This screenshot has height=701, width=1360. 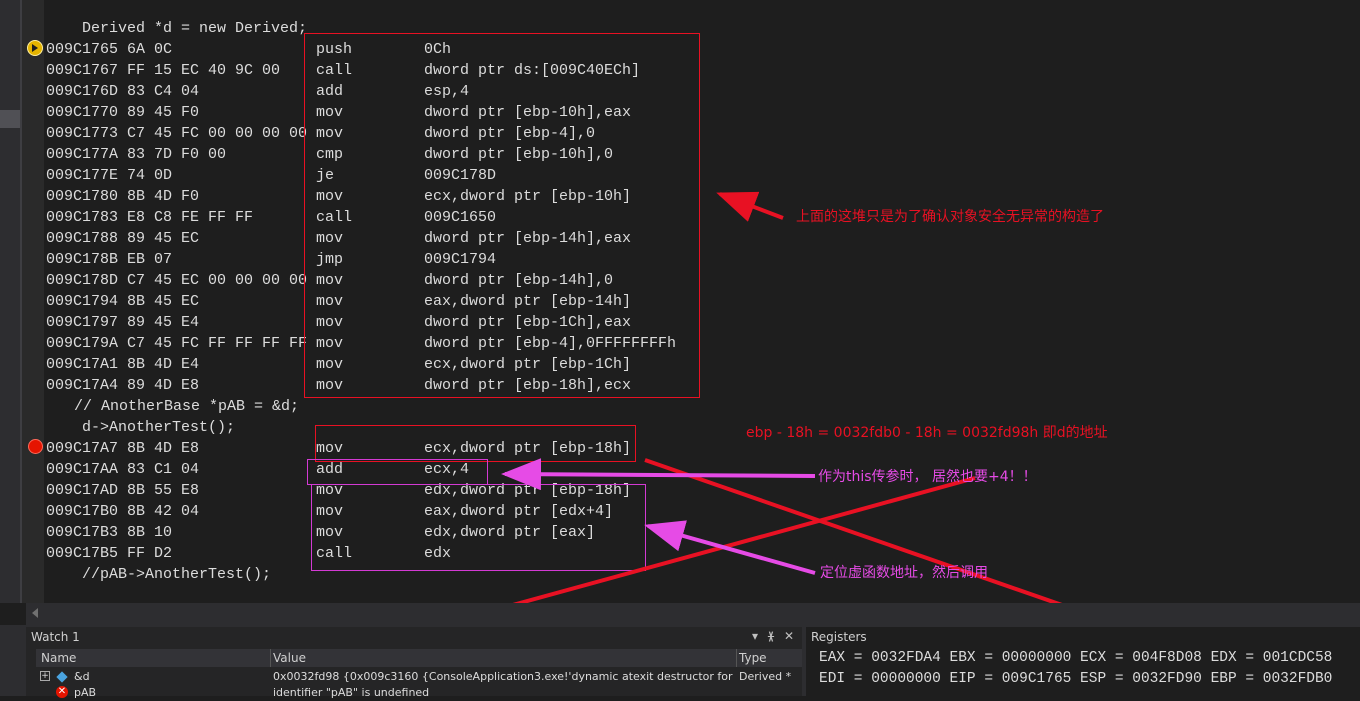 What do you see at coordinates (730, 547) in the screenshot?
I see `arrow-to-vcall-box` at bounding box center [730, 547].